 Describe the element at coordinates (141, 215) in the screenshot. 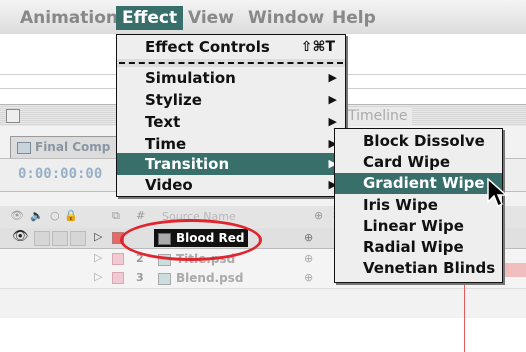

I see `number-column-icon: #` at that location.